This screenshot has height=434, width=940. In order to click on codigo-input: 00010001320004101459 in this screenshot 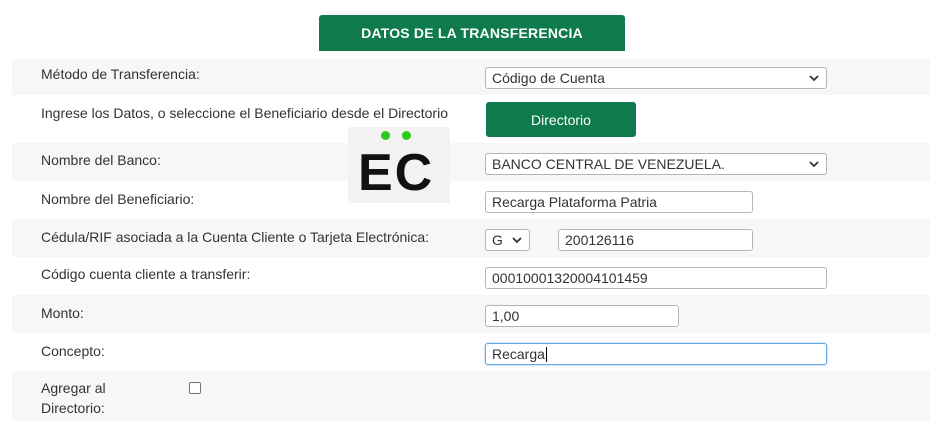, I will do `click(656, 278)`.